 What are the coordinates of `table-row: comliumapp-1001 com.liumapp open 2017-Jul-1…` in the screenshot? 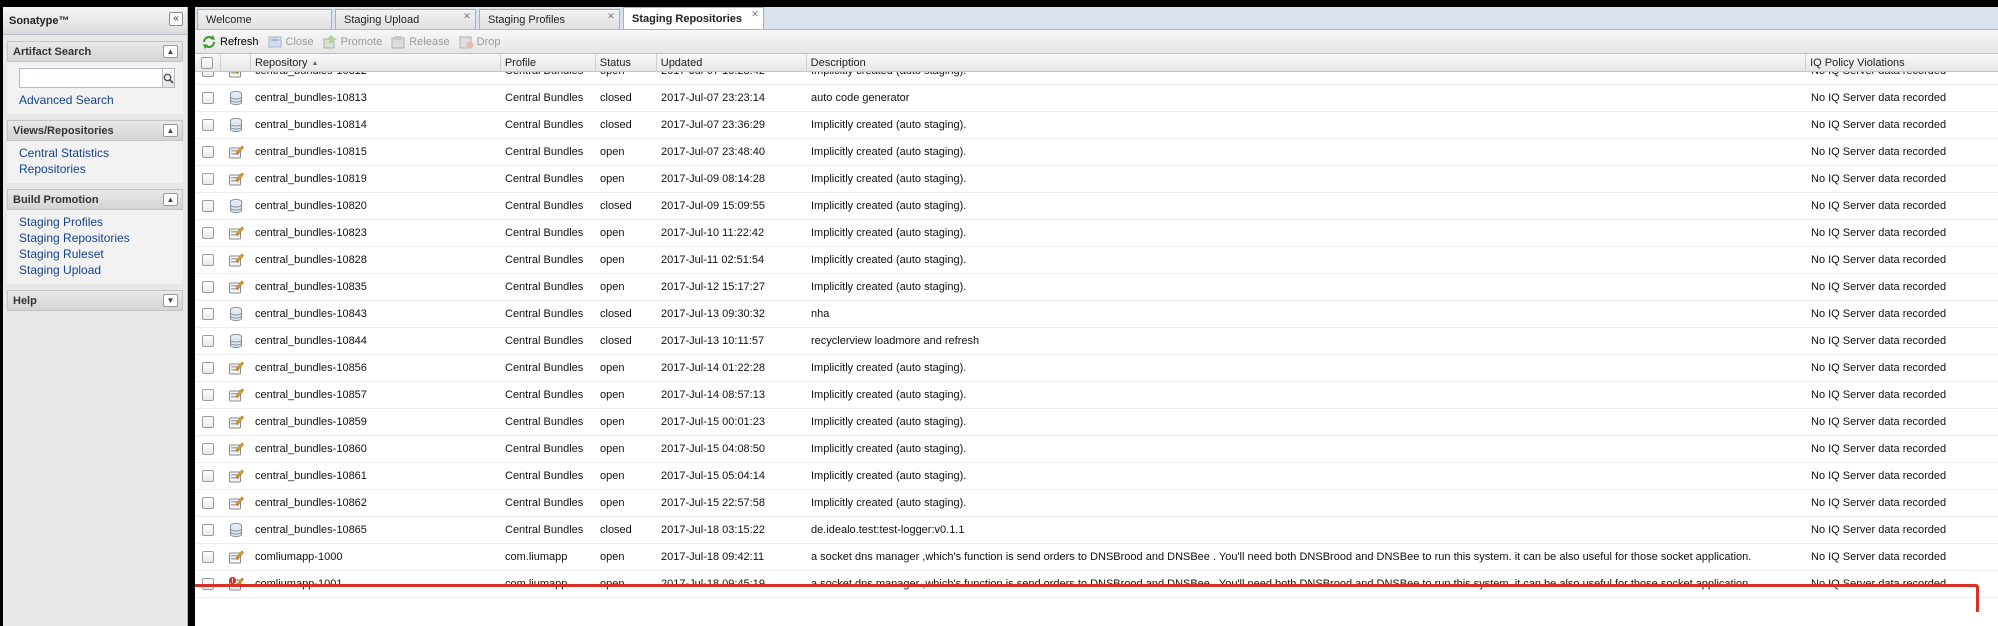 It's located at (1096, 584).